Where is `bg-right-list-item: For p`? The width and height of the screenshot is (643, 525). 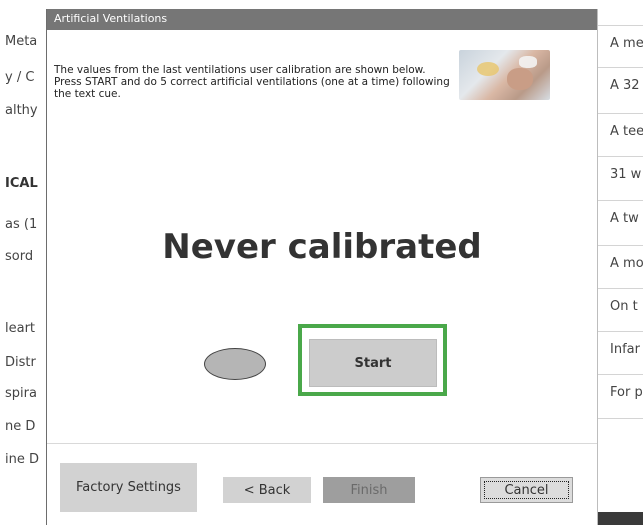 bg-right-list-item: For p is located at coordinates (620, 393).